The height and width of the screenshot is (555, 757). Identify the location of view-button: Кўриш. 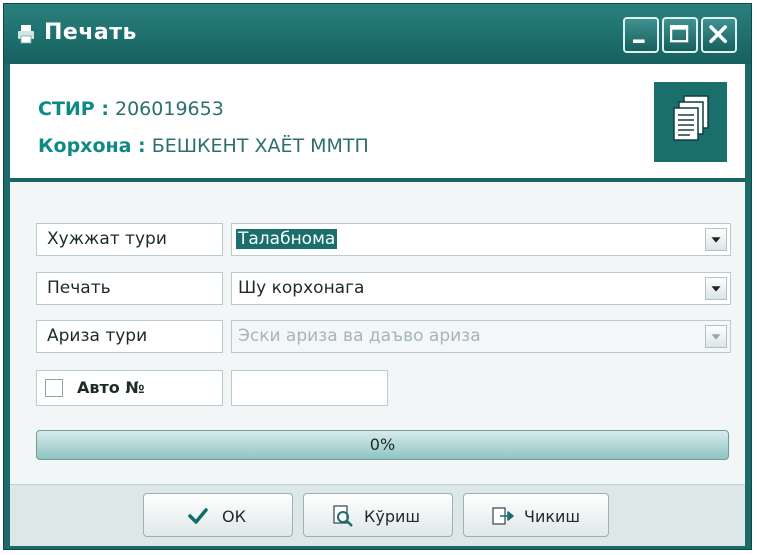
(378, 515).